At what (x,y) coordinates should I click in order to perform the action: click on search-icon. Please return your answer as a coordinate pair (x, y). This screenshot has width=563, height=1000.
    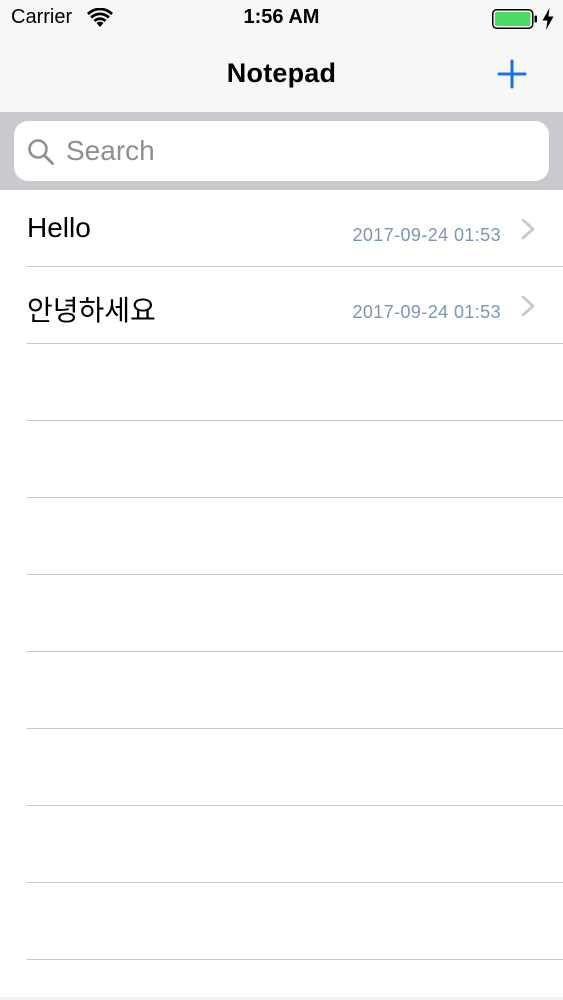
    Looking at the image, I should click on (41, 152).